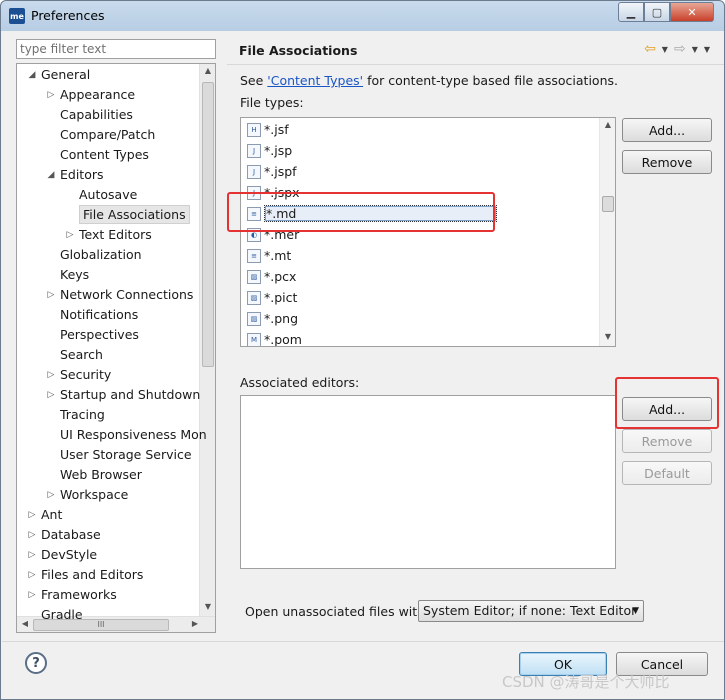  Describe the element at coordinates (692, 12) in the screenshot. I see `close-button: ✕` at that location.